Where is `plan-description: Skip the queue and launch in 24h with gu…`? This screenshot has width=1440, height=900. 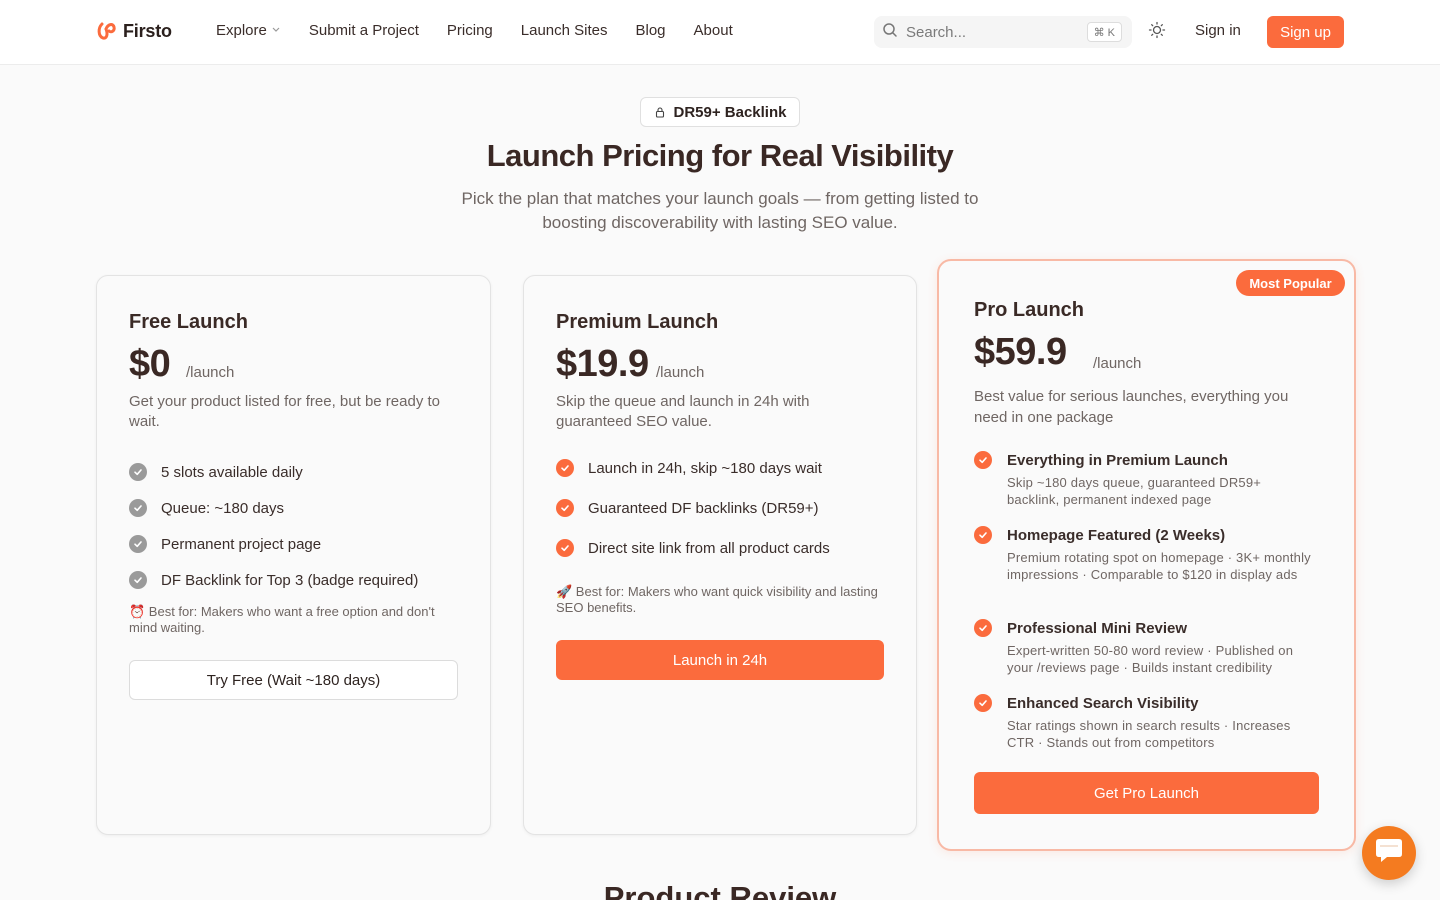 plan-description: Skip the queue and launch in 24h with gu… is located at coordinates (683, 411).